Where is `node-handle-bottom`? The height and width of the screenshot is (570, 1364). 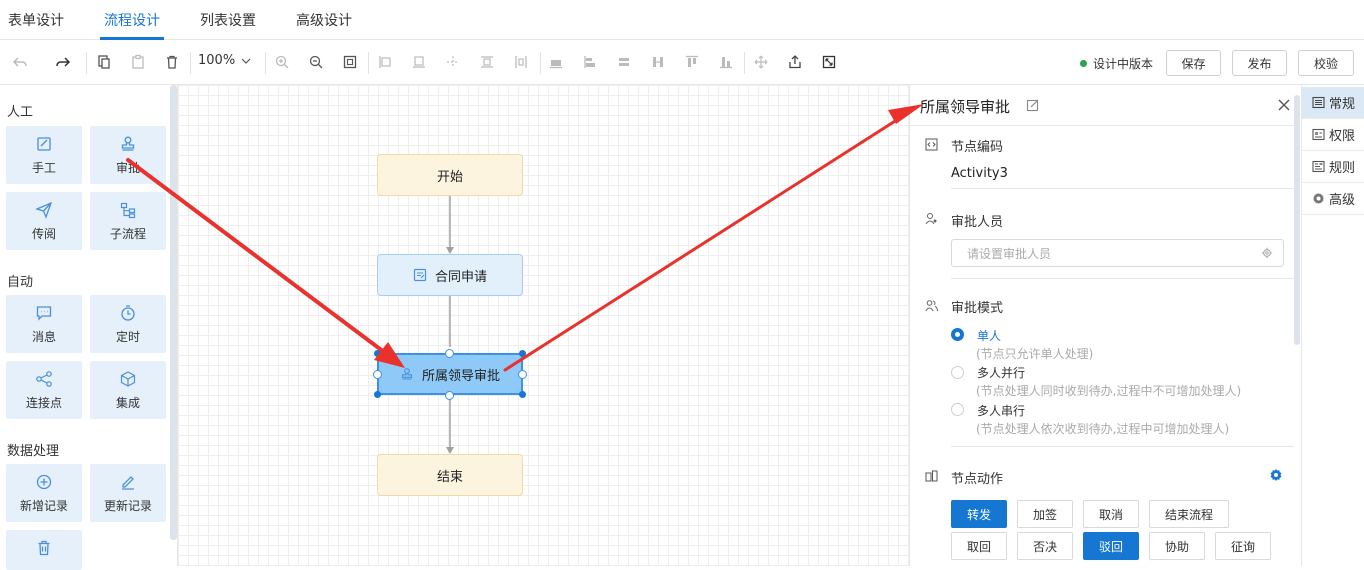
node-handle-bottom is located at coordinates (449, 395).